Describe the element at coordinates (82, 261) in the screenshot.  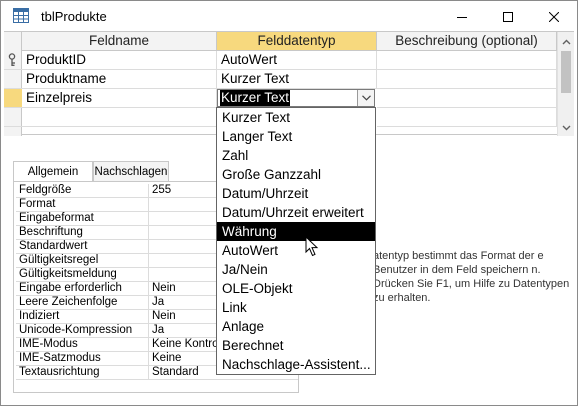
I see `property-name: Gültigkeitsregel` at that location.